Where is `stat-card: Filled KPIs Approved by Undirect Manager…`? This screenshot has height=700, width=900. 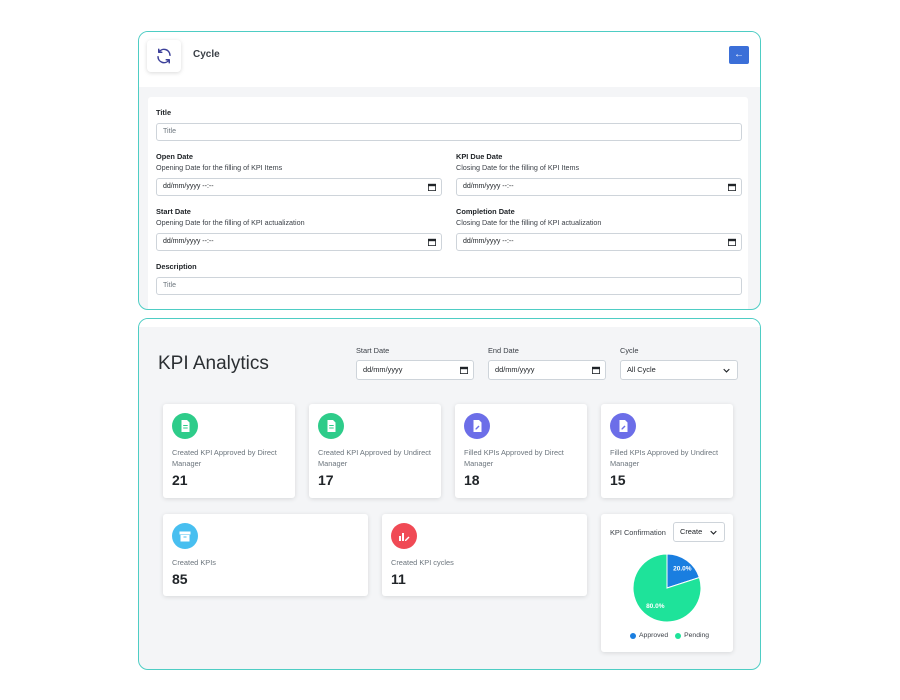 stat-card: Filled KPIs Approved by Undirect Manager… is located at coordinates (667, 451).